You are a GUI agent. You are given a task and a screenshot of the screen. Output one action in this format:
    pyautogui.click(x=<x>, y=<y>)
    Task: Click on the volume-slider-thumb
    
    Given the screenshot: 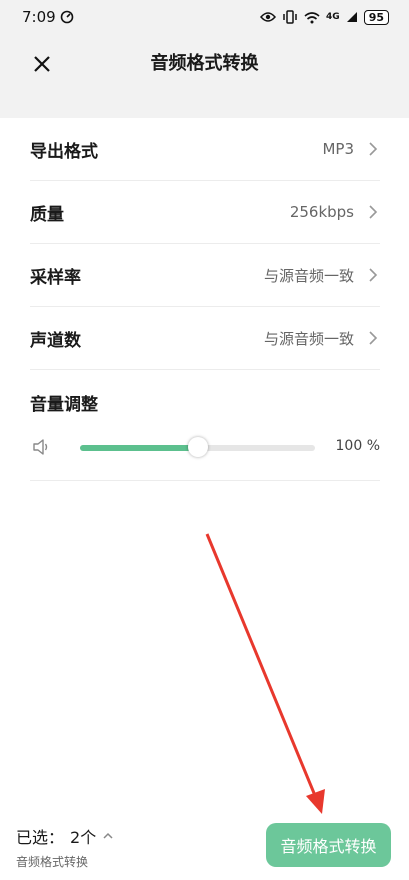 What is the action you would take?
    pyautogui.click(x=197, y=447)
    